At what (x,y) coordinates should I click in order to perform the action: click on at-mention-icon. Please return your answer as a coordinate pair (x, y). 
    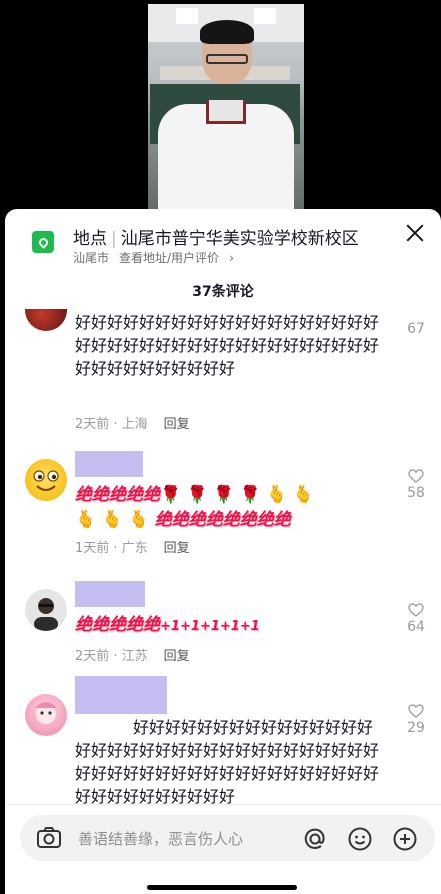
    Looking at the image, I should click on (315, 841).